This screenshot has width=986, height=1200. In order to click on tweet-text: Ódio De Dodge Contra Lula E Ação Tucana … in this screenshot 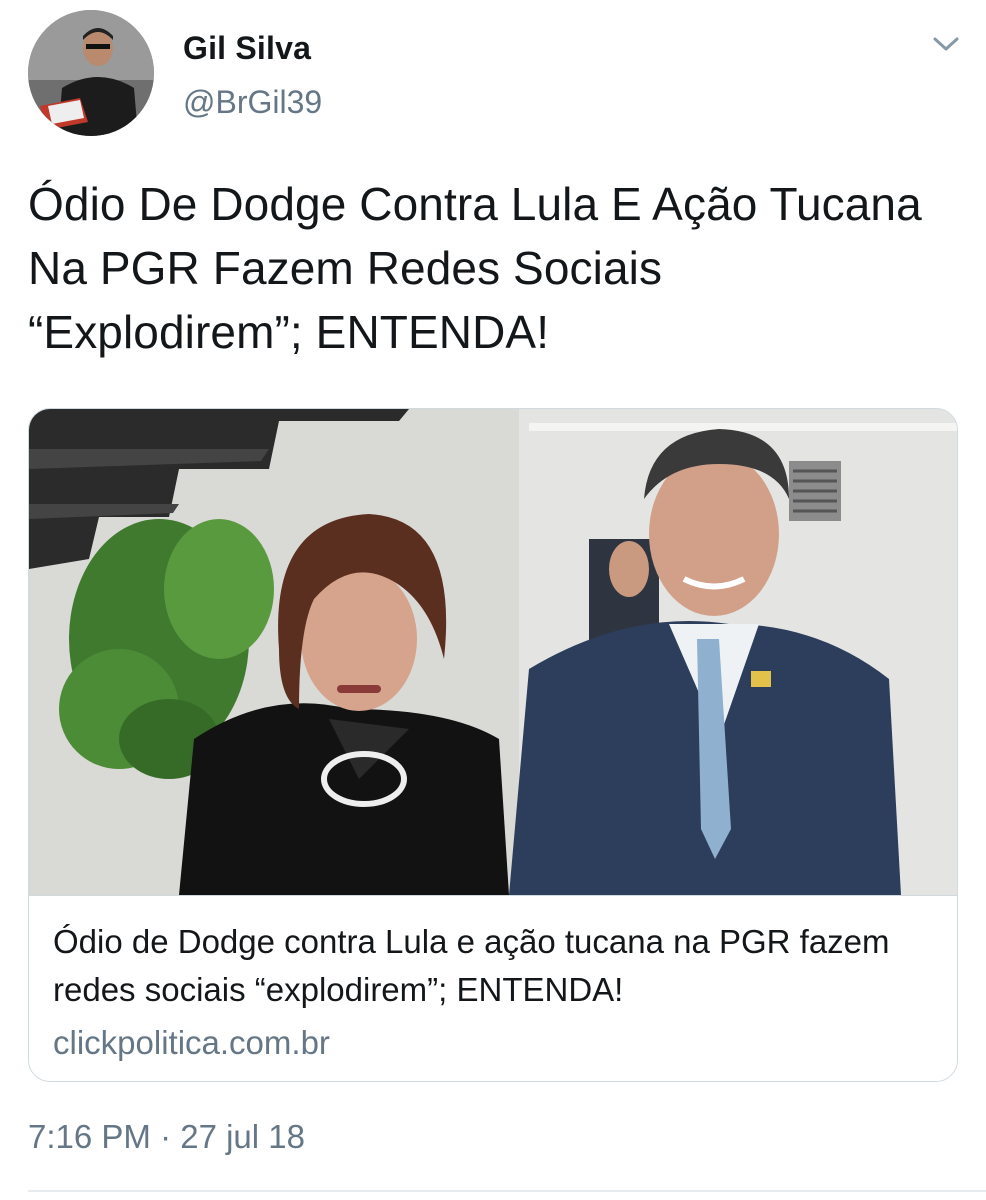, I will do `click(475, 268)`.